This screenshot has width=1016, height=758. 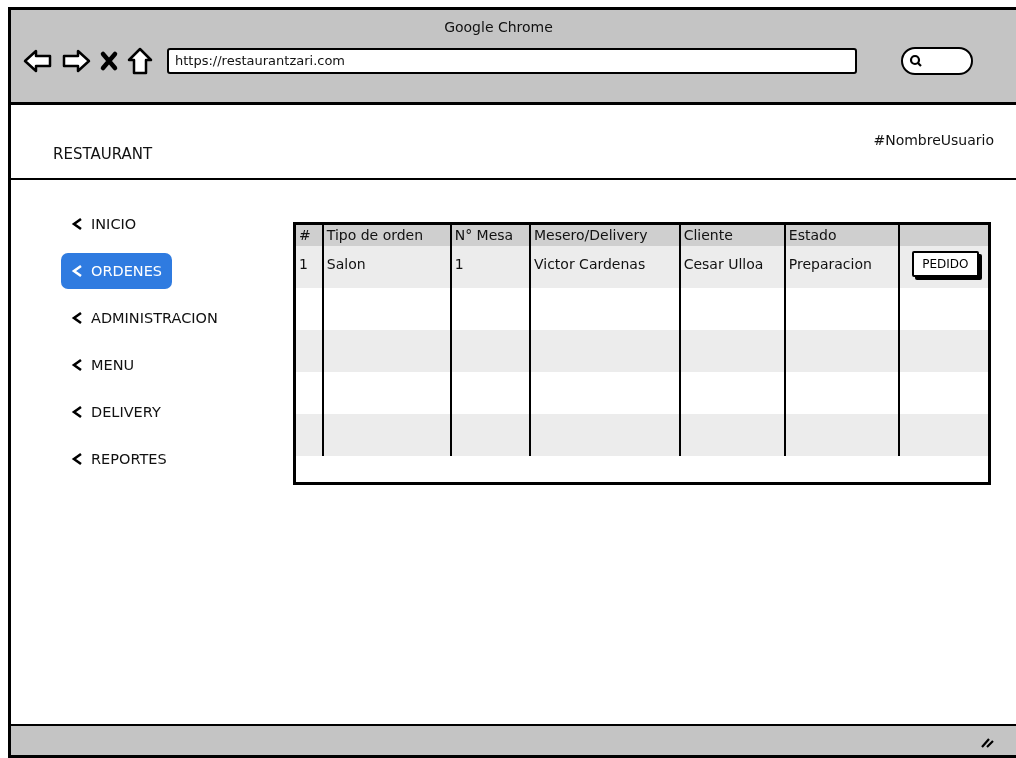 I want to click on table-cell: Preparacion, so click(x=830, y=264).